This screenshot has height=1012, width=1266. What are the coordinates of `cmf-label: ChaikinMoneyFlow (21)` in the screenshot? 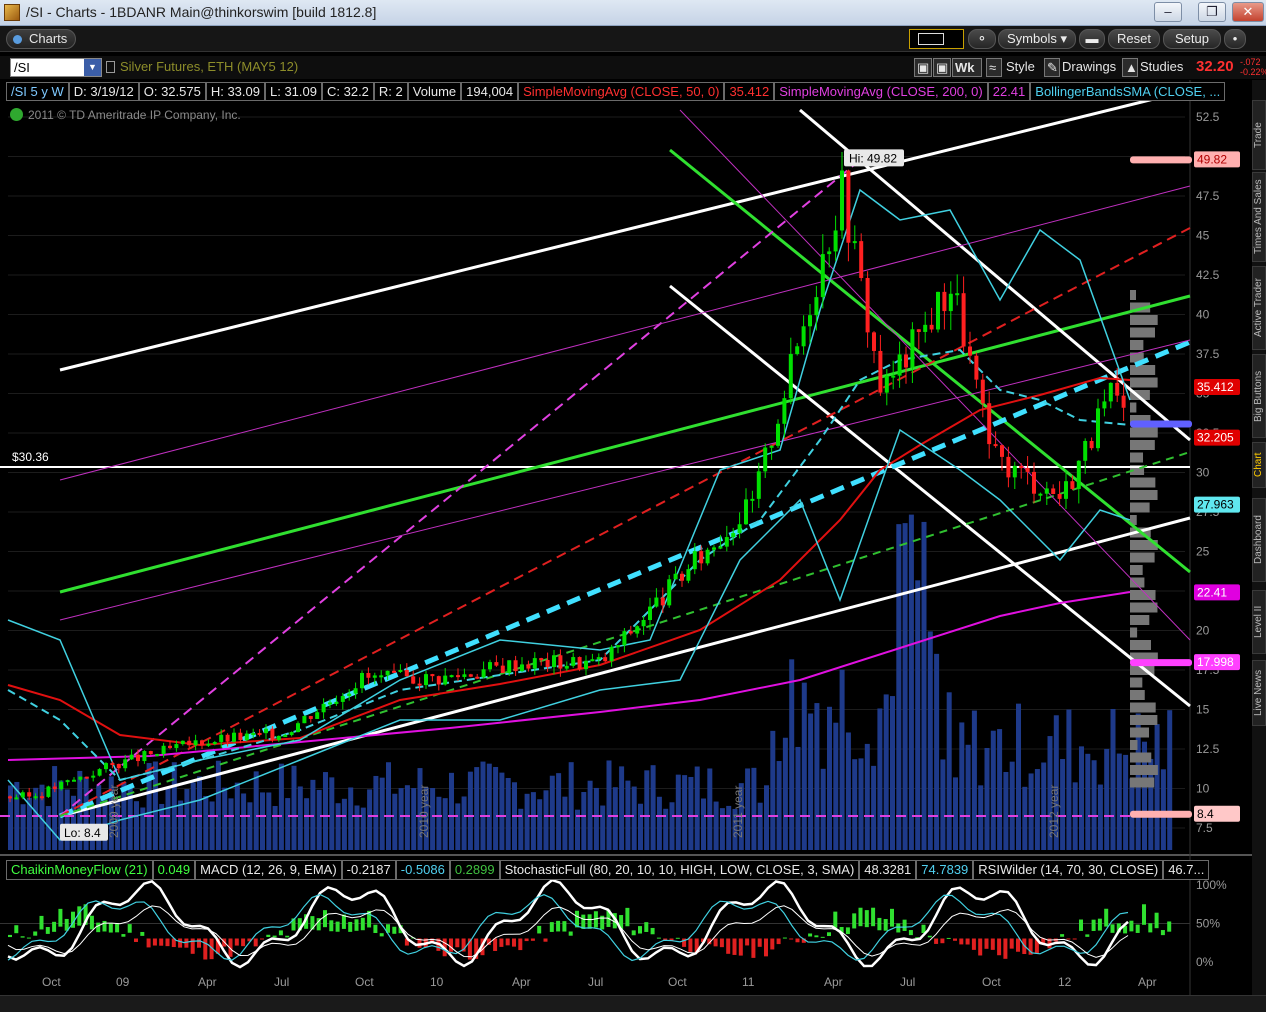 It's located at (79, 870).